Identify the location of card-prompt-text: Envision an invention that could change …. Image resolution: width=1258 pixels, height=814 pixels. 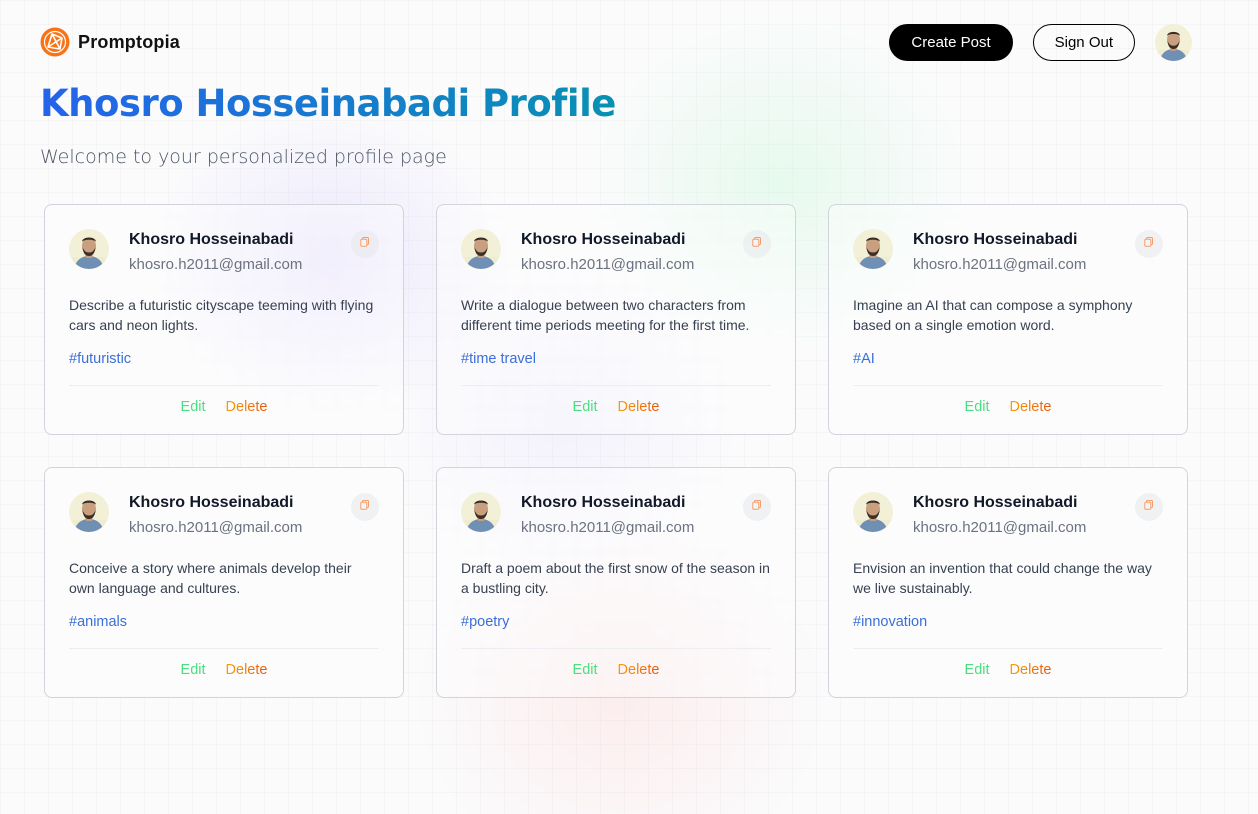
(1002, 578).